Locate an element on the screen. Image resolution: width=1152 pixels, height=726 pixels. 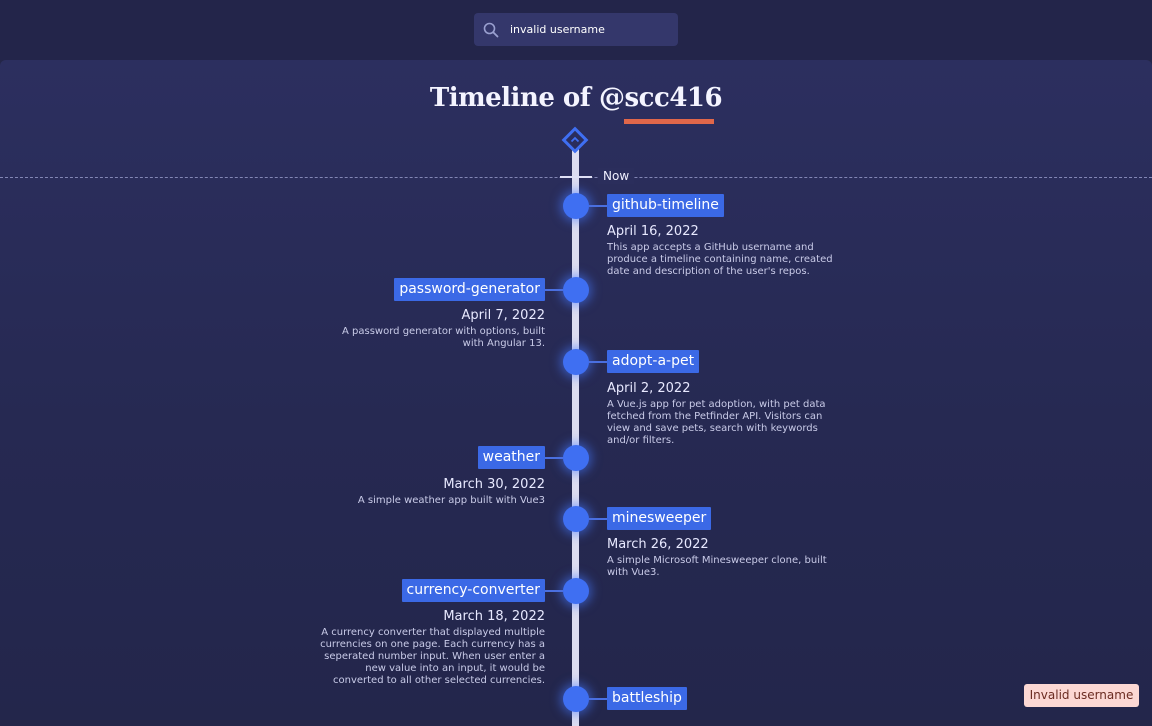
repo-date: March 26, 2022 is located at coordinates (658, 544).